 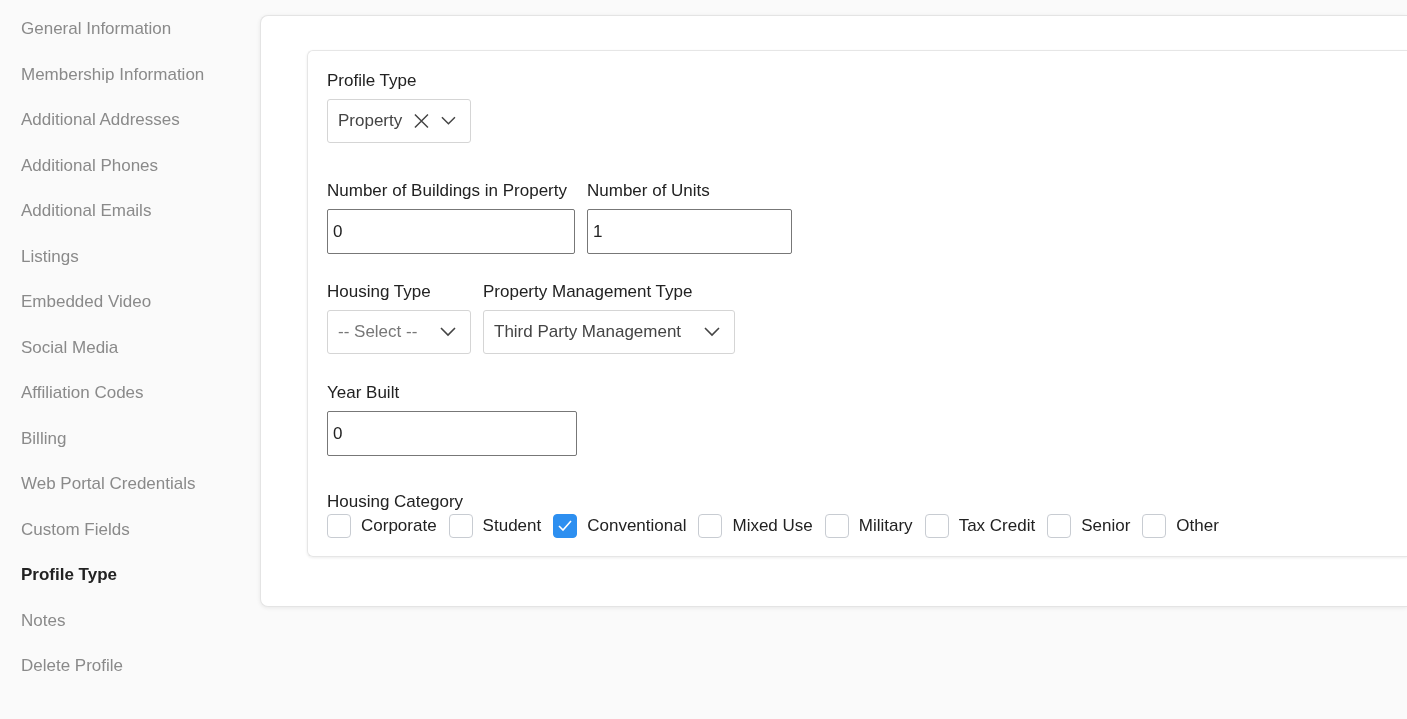 What do you see at coordinates (130, 178) in the screenshot?
I see `sidebar-item: Additional Phones` at bounding box center [130, 178].